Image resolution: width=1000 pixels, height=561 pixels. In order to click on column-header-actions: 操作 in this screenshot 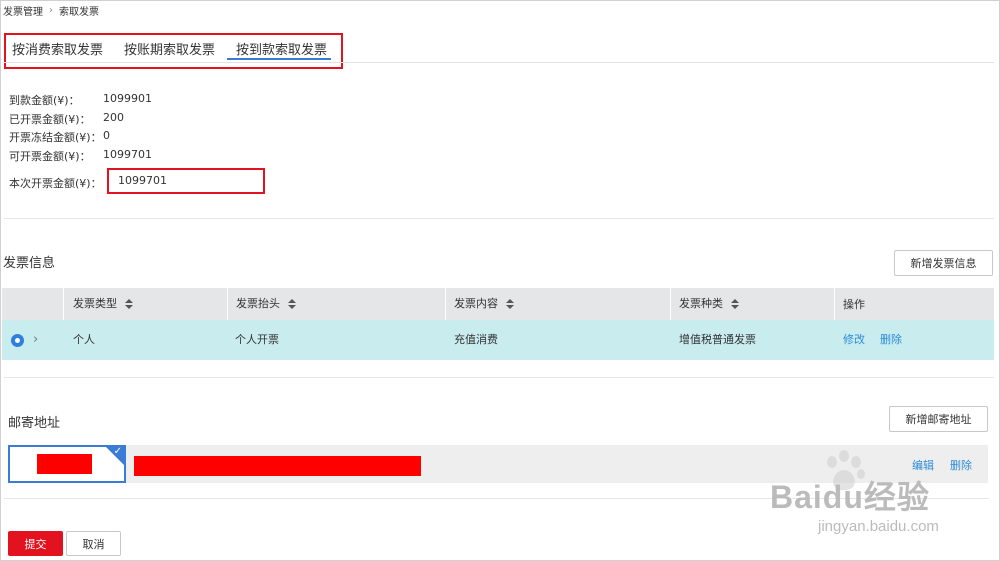, I will do `click(854, 304)`.